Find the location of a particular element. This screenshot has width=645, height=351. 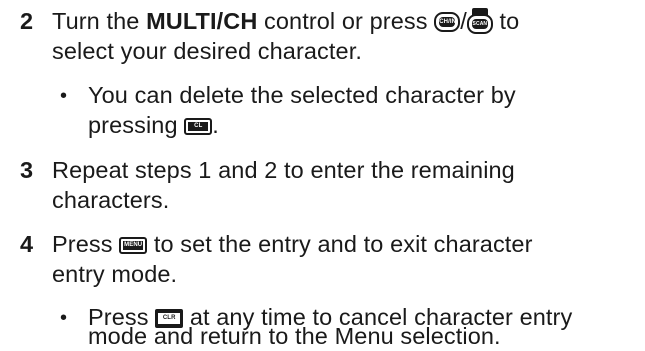

scan-key-icon: SCAN is located at coordinates (479, 21).